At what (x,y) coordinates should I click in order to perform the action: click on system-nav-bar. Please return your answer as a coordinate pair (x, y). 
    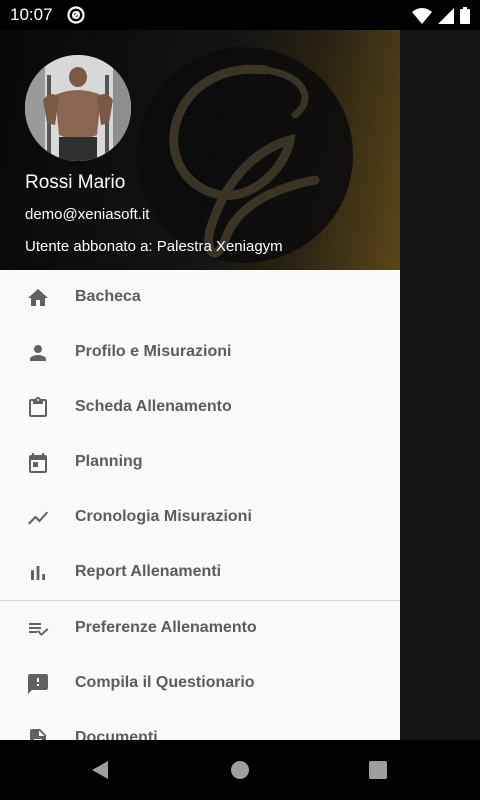
    Looking at the image, I should click on (240, 770).